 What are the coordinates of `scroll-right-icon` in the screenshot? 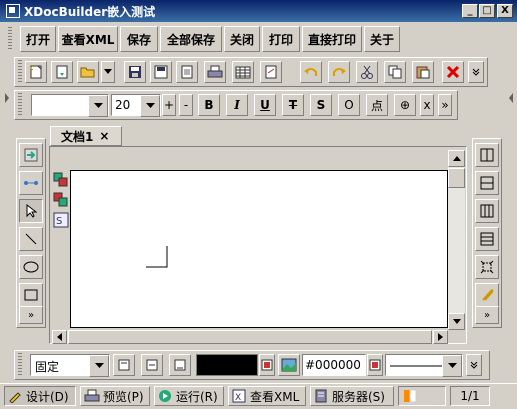 It's located at (440, 337).